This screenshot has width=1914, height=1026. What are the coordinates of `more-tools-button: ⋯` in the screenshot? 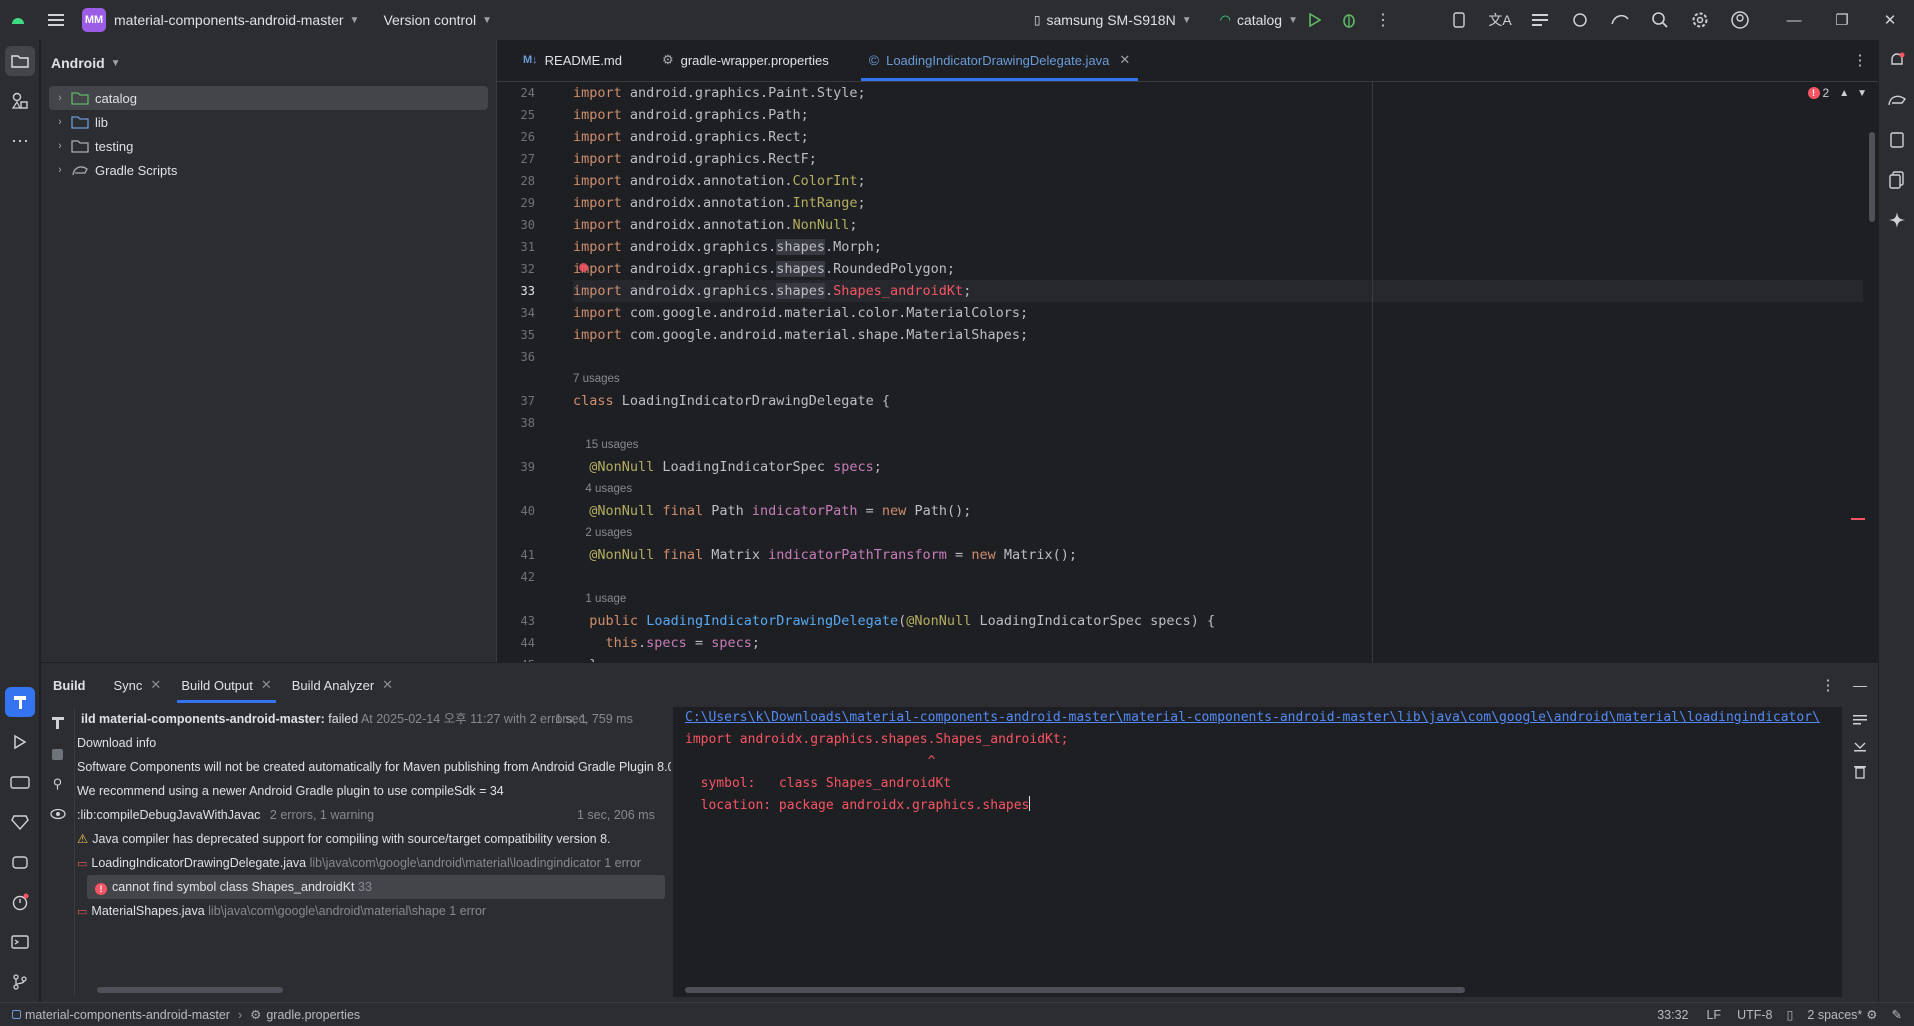 It's located at (20, 141).